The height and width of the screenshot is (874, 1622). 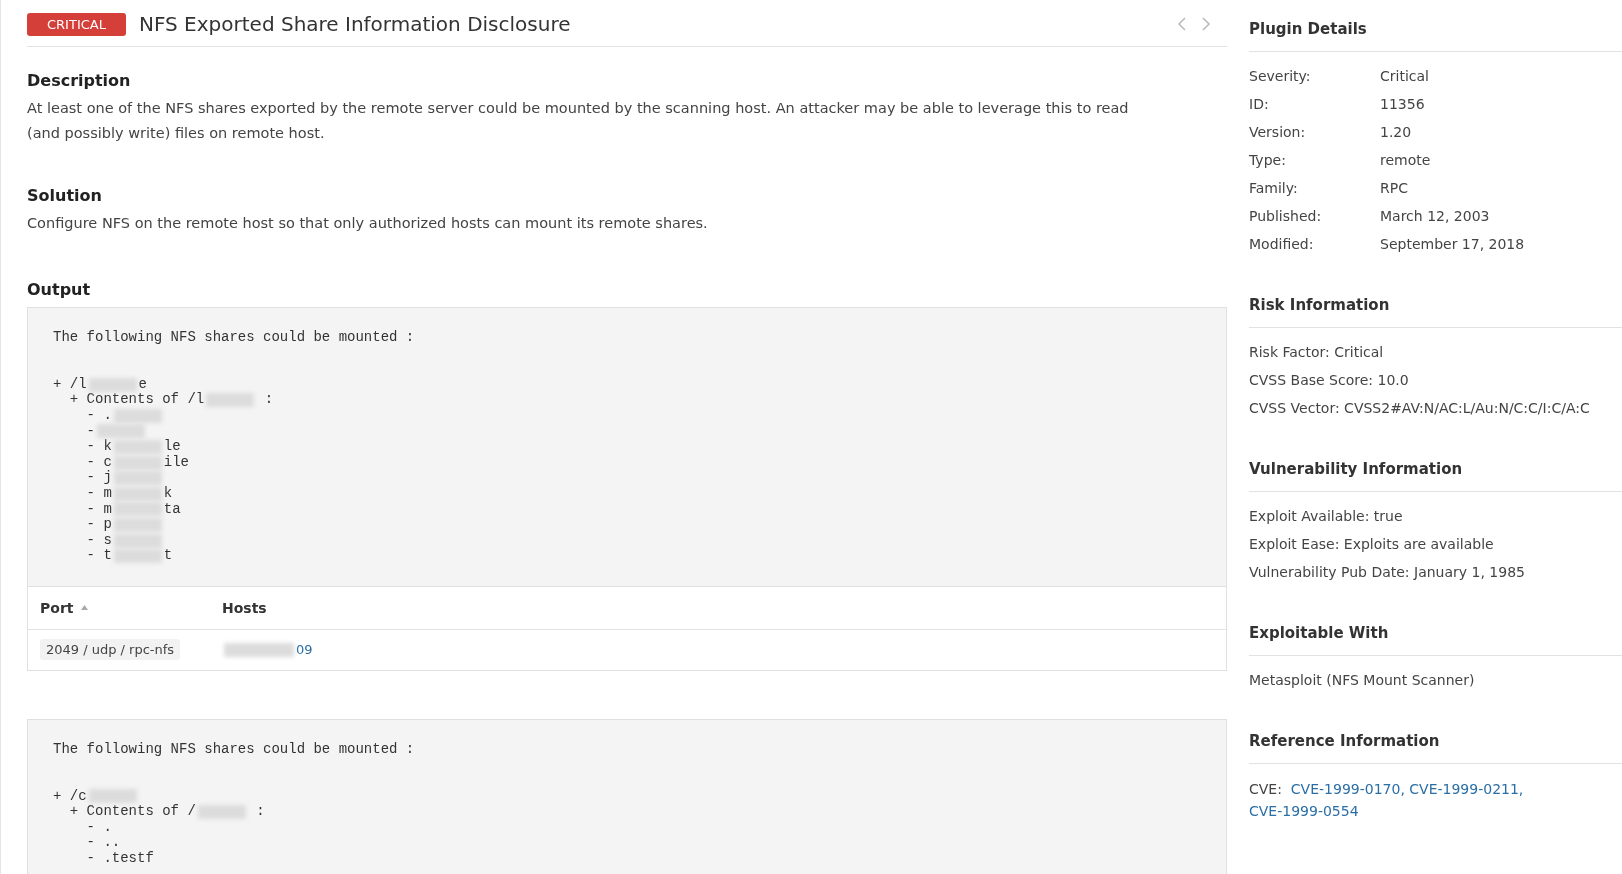 What do you see at coordinates (98, 540) in the screenshot?
I see `output-line: - s` at bounding box center [98, 540].